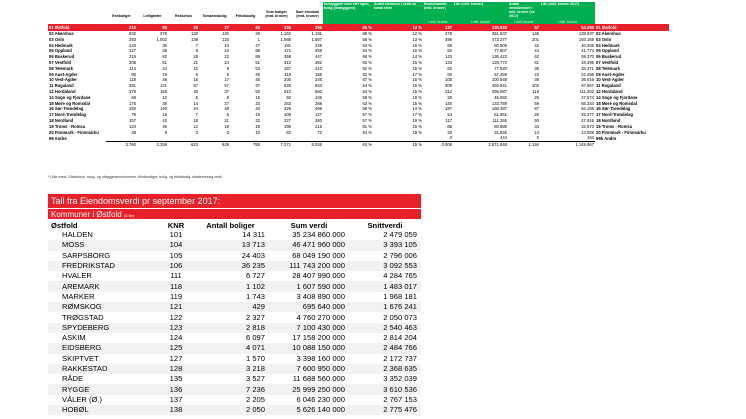  I want to click on homes-count: 36 235, so click(230, 266).